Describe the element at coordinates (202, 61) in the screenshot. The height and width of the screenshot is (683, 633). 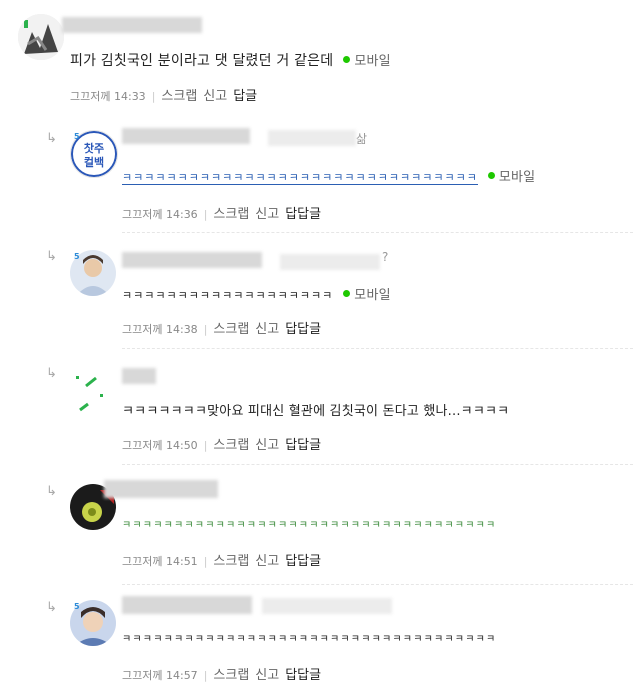
I see `comment-text-content: 피가 김칫국인 분이라고 댓 달렸던 거 같은데` at that location.